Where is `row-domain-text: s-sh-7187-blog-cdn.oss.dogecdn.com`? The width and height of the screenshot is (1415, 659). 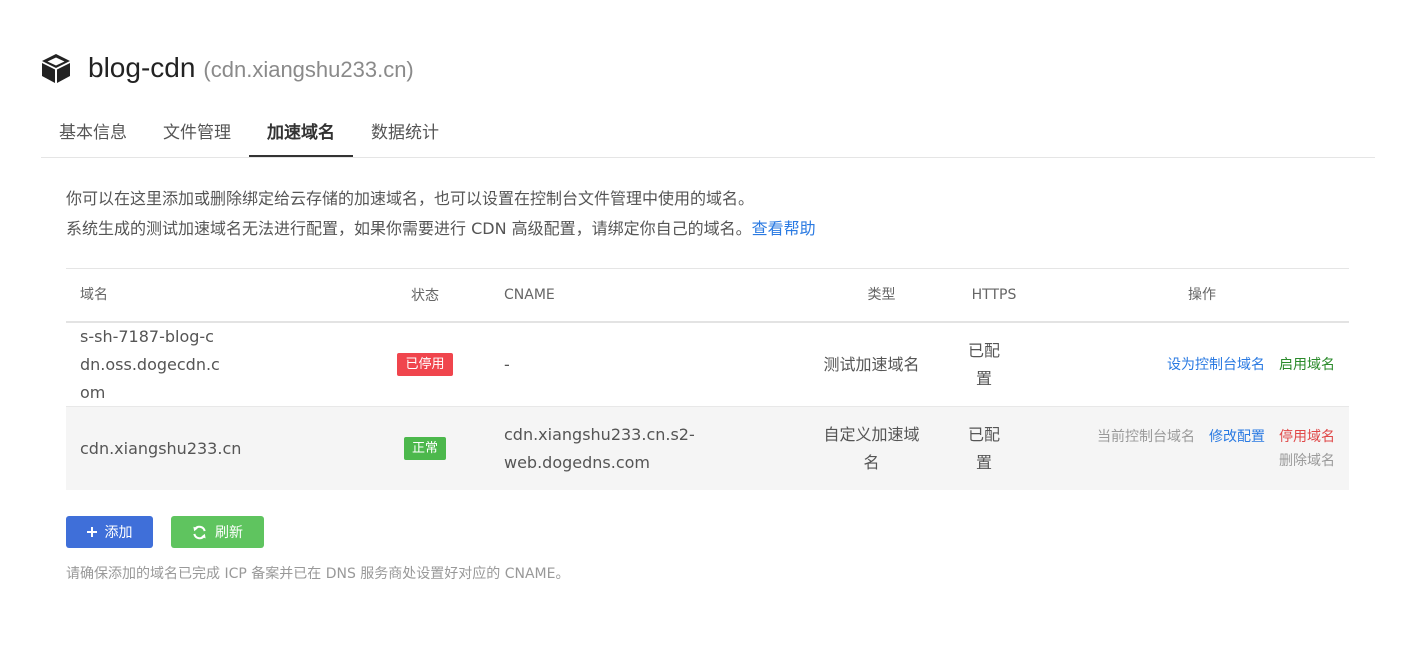 row-domain-text: s-sh-7187-blog-cdn.oss.dogecdn.com is located at coordinates (150, 364).